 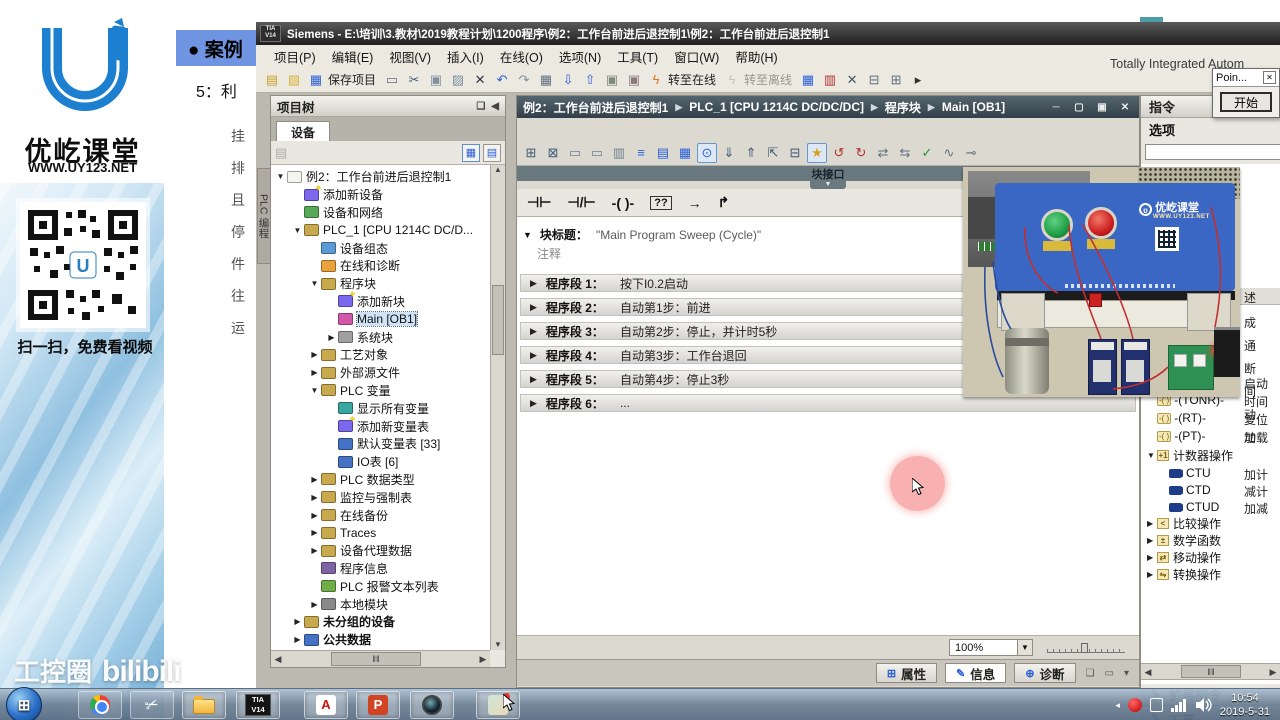 I want to click on close-branches-icon: ⊟, so click(x=795, y=153).